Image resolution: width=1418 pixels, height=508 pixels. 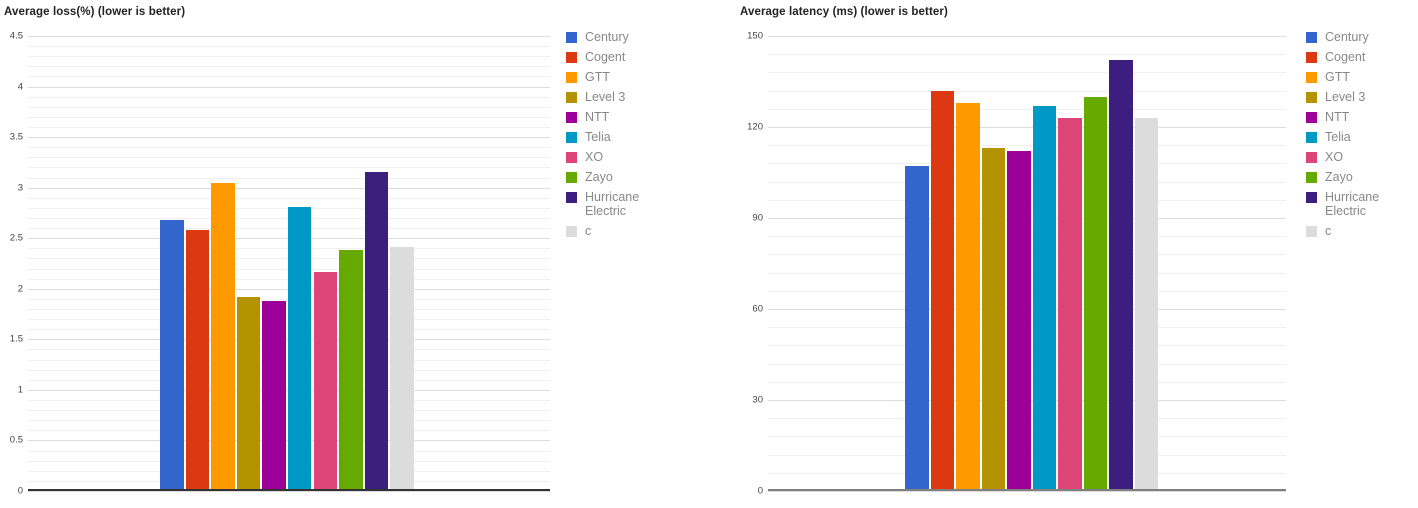 I want to click on y-axis-tick-label: 3.5, so click(x=16, y=137).